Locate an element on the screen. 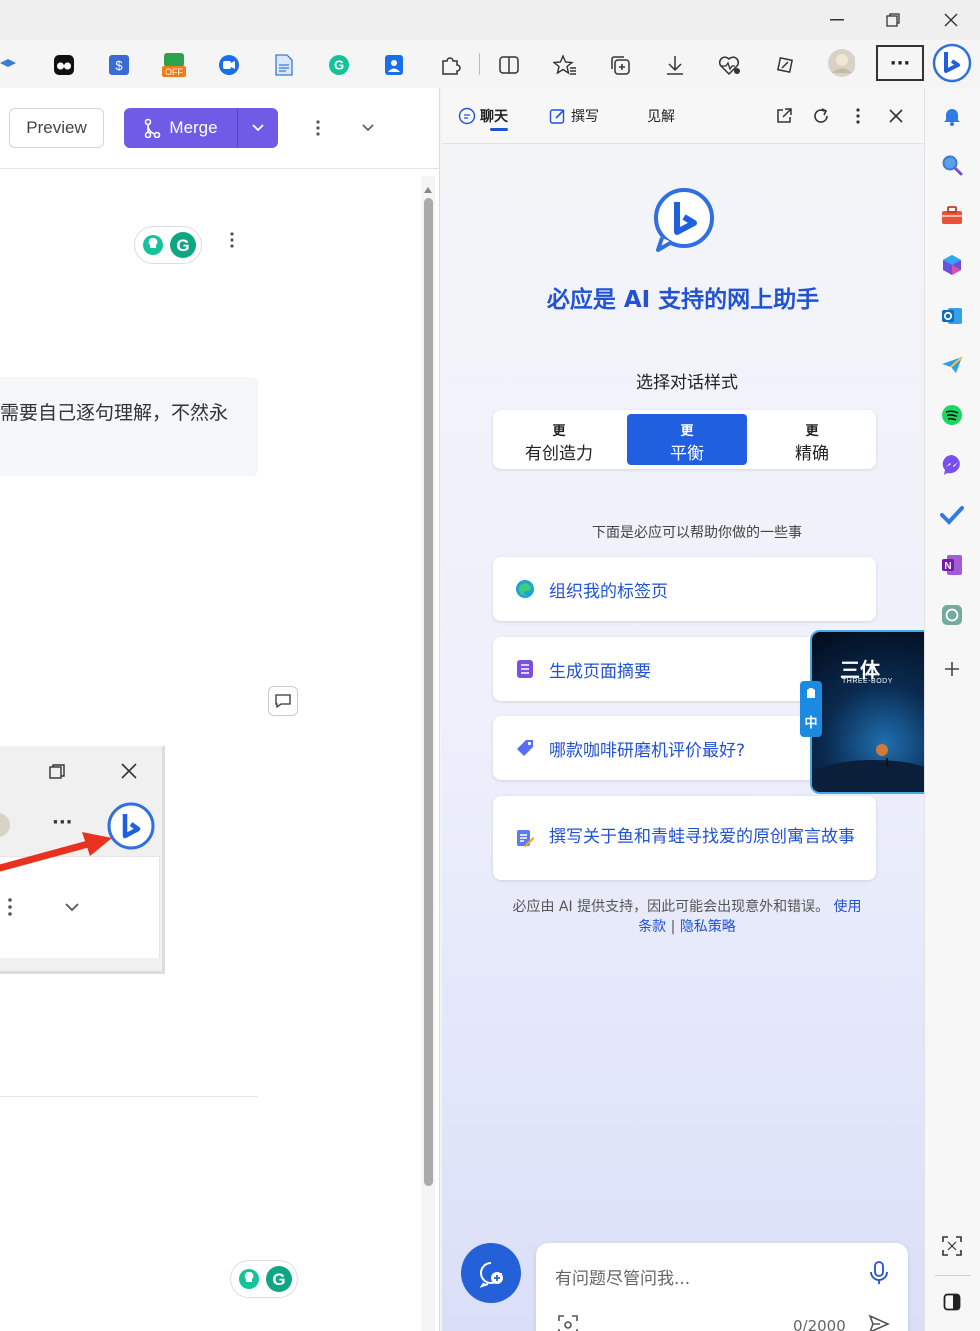 The image size is (980, 1331). privacy-link: 隐私策略 is located at coordinates (708, 927).